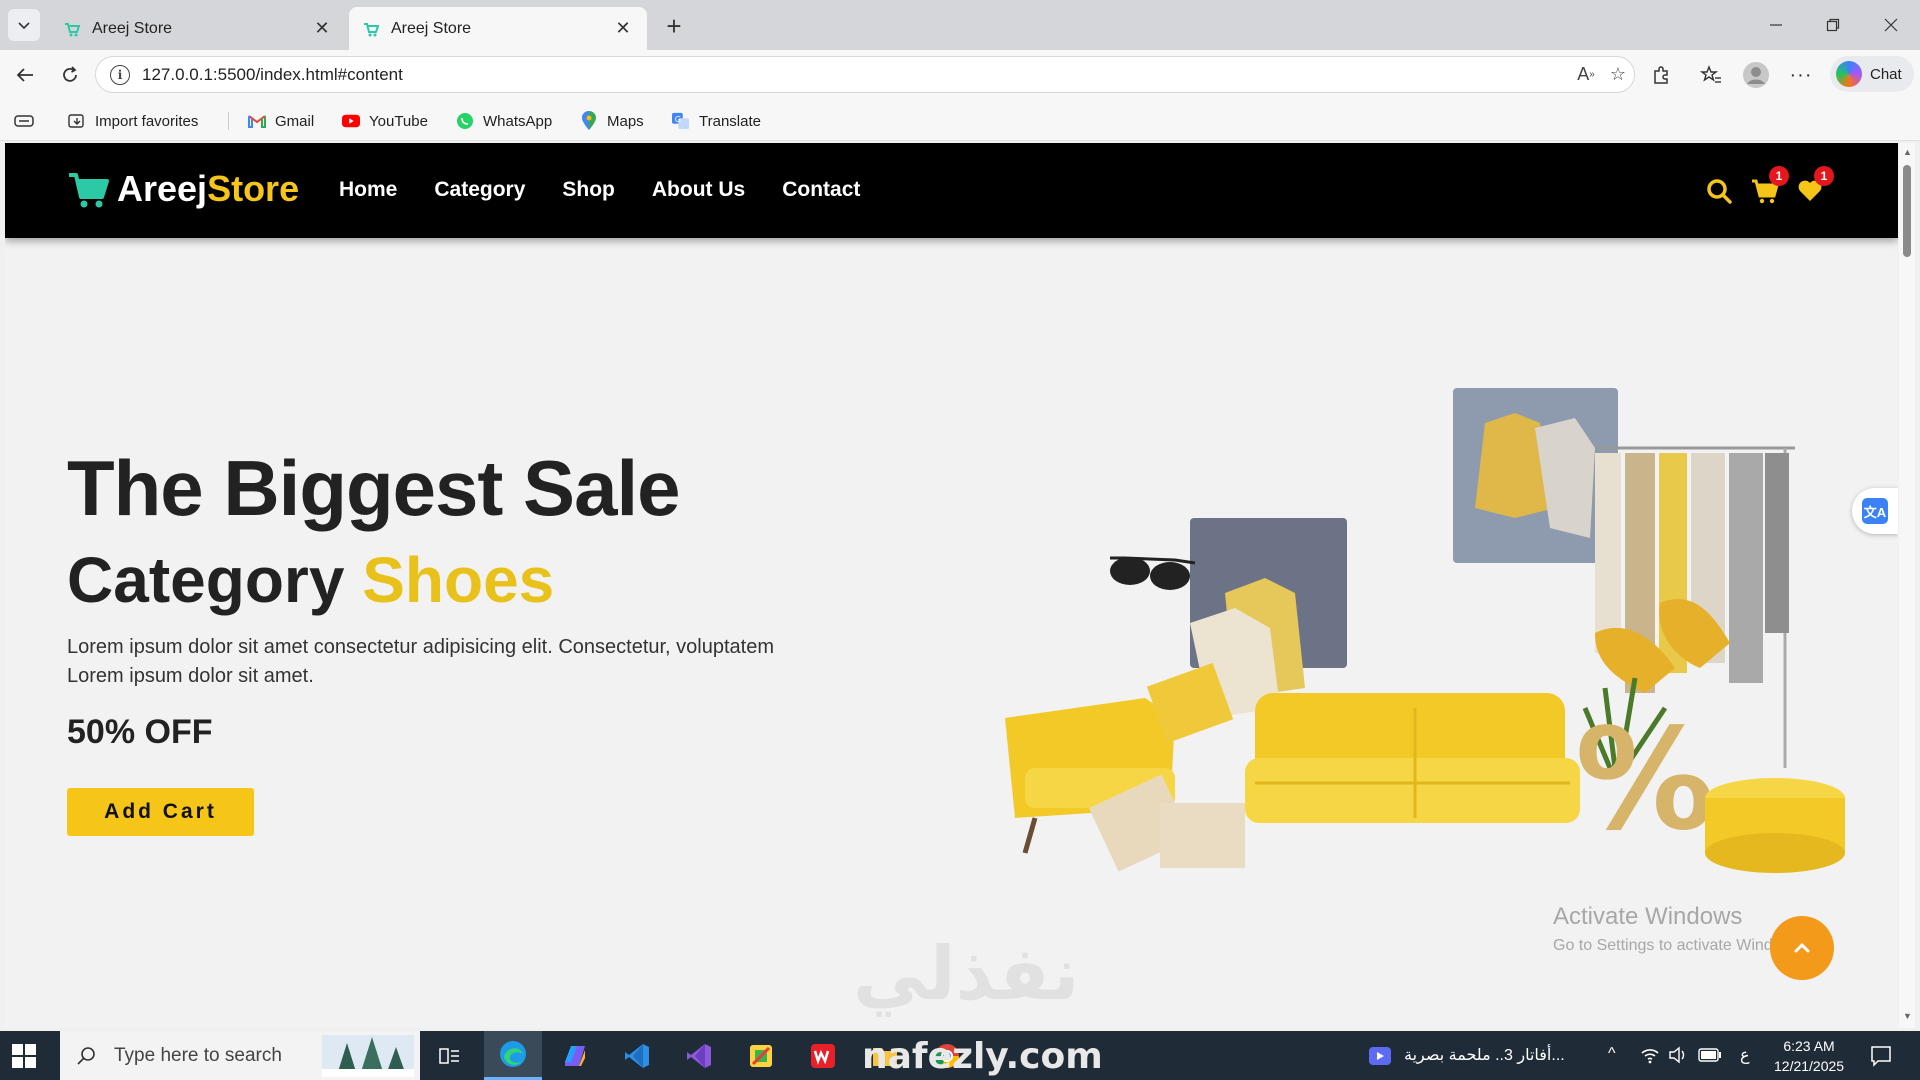  I want to click on winter-trees-search-highlight-icon, so click(368, 1056).